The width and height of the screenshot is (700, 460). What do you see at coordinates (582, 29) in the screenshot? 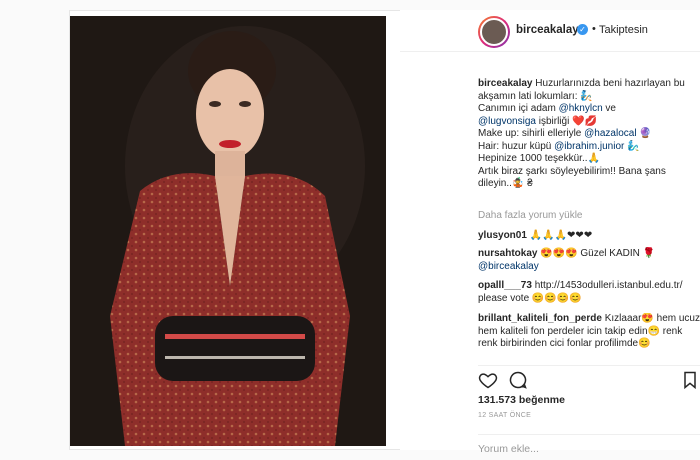
I see `verified-icon: ✓` at bounding box center [582, 29].